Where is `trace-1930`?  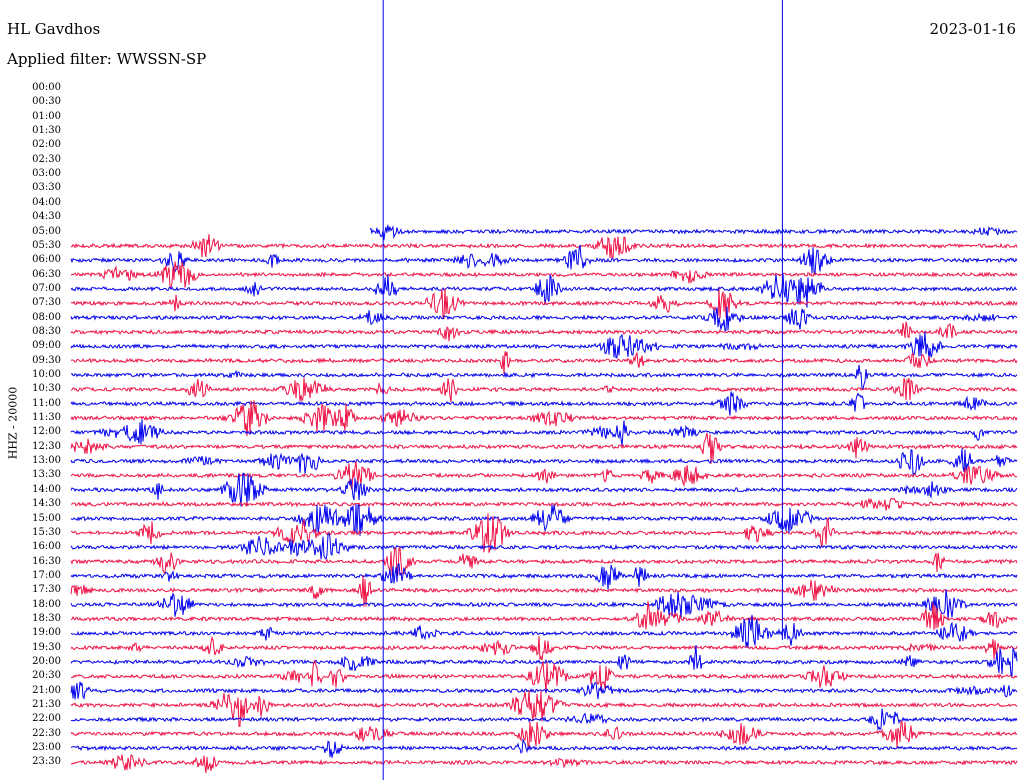
trace-1930 is located at coordinates (544, 648).